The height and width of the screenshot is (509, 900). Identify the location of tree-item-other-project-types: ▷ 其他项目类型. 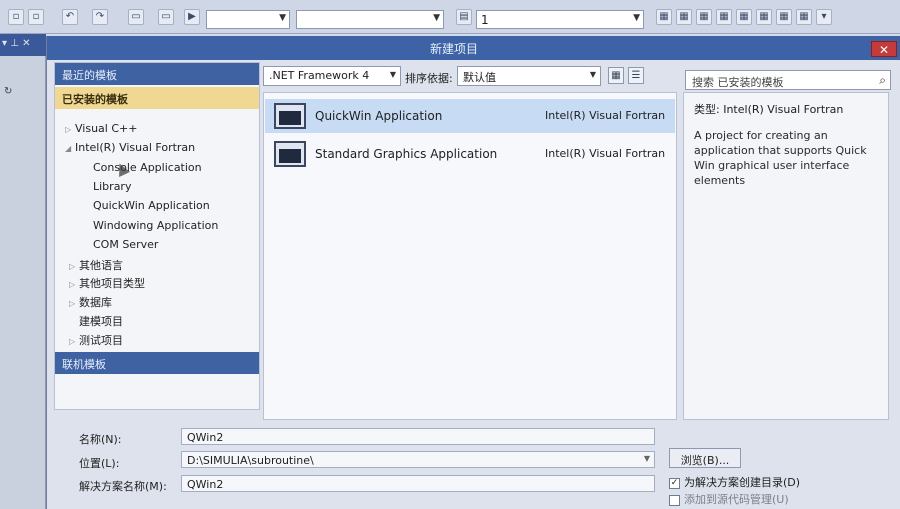
(157, 284).